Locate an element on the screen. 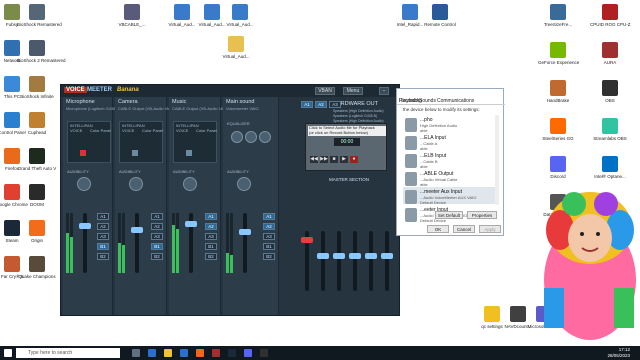  rewind-button: ◀◀ is located at coordinates (314, 159).